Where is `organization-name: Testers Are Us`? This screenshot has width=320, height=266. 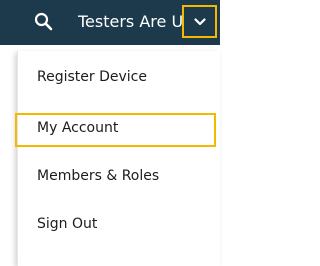 organization-name: Testers Are Us is located at coordinates (131, 21).